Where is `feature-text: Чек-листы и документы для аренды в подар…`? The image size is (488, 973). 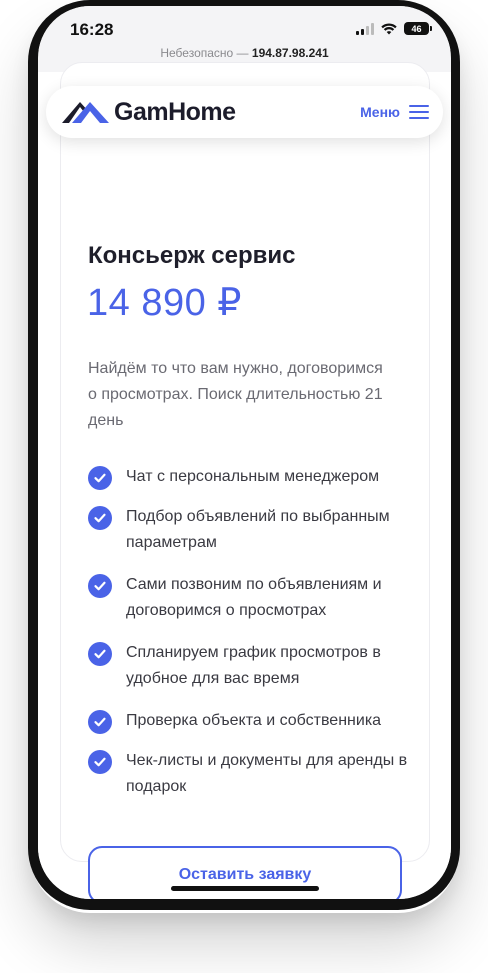 feature-text: Чек-листы и документы для аренды в подар… is located at coordinates (267, 773).